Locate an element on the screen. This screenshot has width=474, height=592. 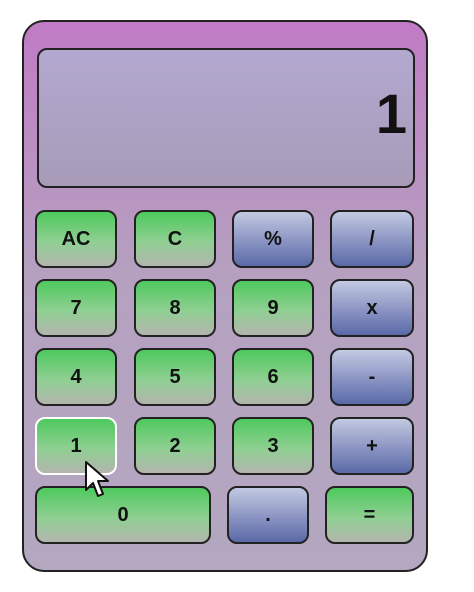
multiply-button: x is located at coordinates (372, 308).